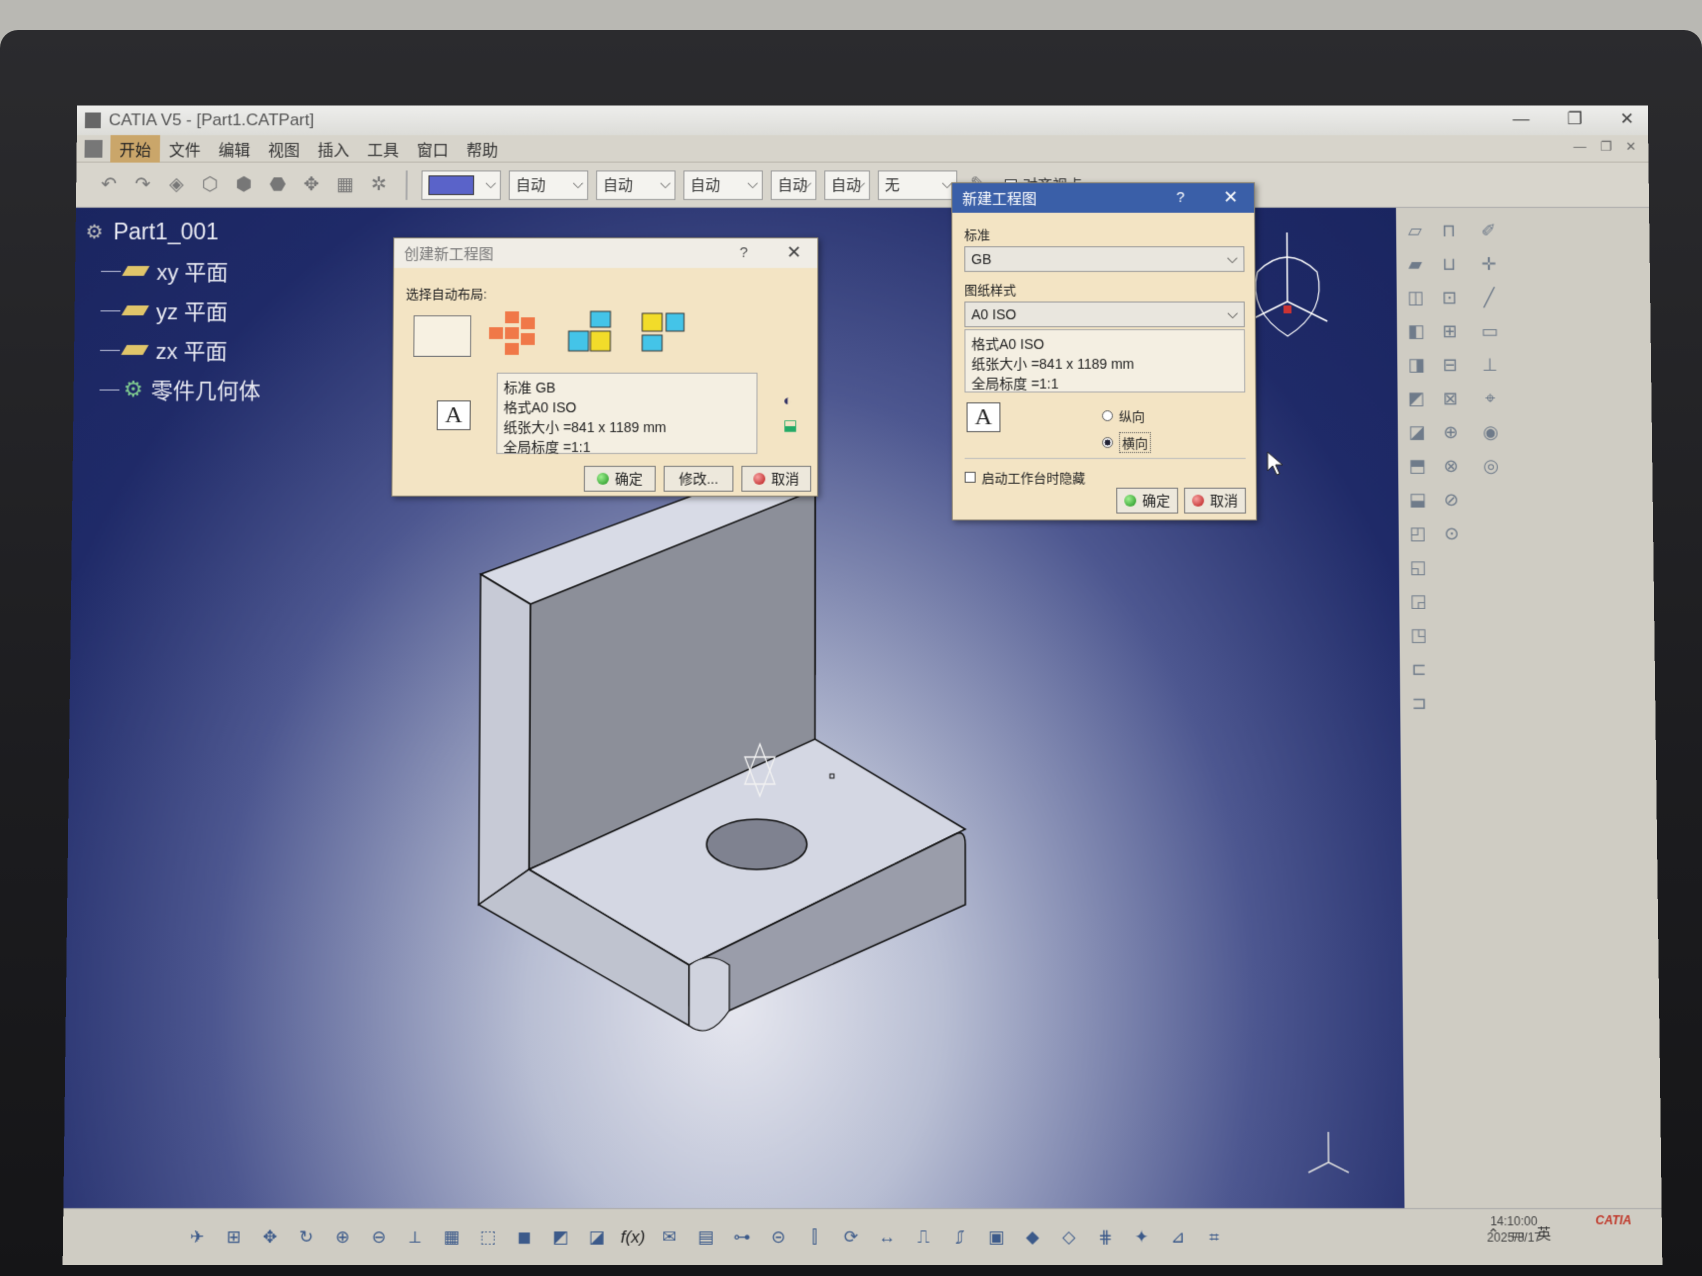 The width and height of the screenshot is (1702, 1276). Describe the element at coordinates (244, 185) in the screenshot. I see `pocket-icon: ⬢` at that location.